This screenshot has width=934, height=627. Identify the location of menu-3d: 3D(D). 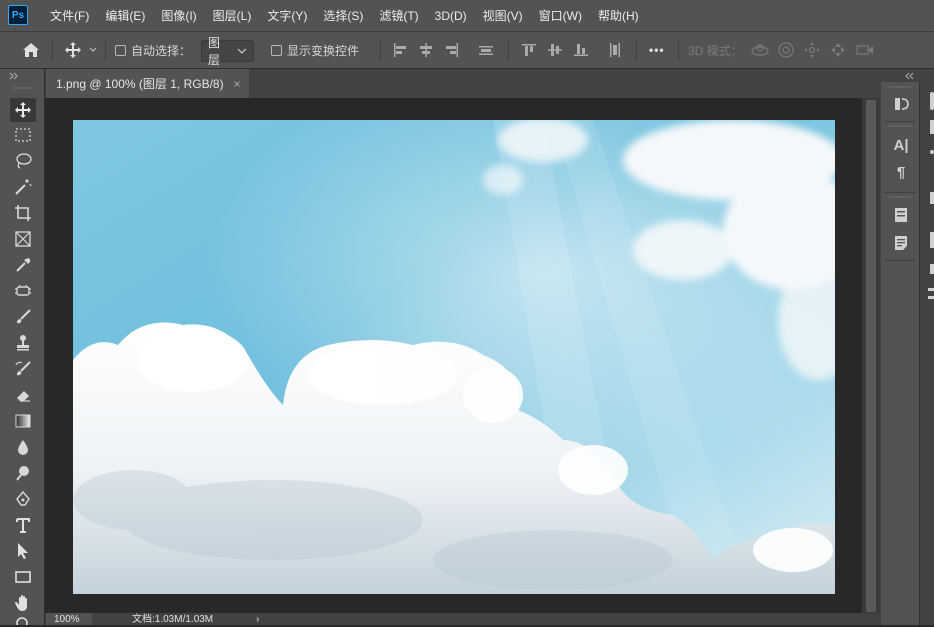
(451, 16).